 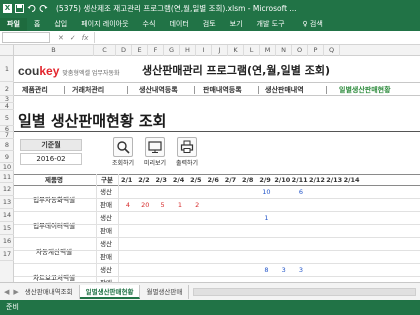 What do you see at coordinates (334, 180) in the screenshot?
I see `header-date: 2/13` at bounding box center [334, 180].